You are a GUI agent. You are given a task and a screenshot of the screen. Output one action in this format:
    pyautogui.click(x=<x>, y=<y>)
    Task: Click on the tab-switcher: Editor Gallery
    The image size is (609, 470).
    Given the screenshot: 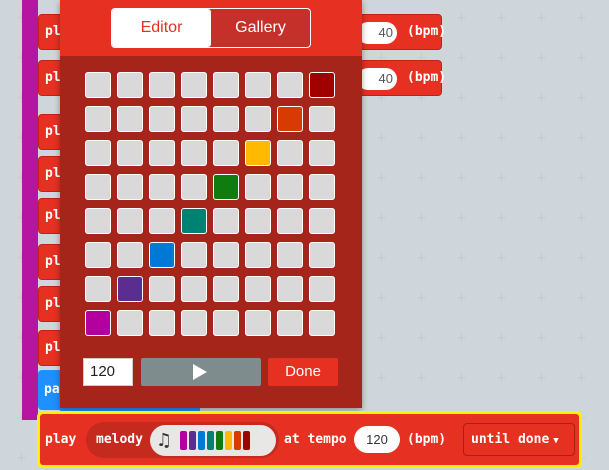 What is the action you would take?
    pyautogui.click(x=211, y=28)
    